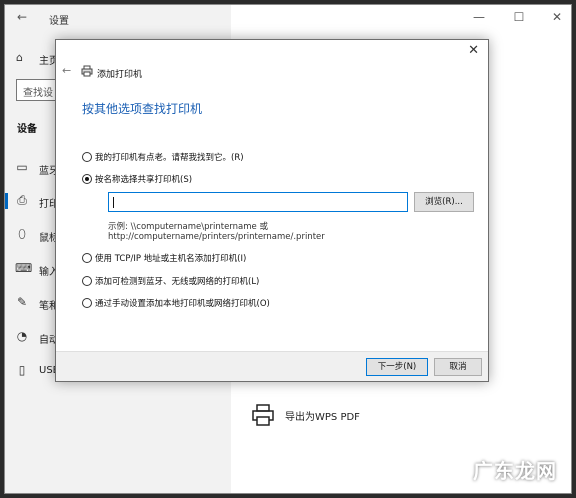  What do you see at coordinates (66, 70) in the screenshot?
I see `dialog-back-arrow-icon: ←` at bounding box center [66, 70].